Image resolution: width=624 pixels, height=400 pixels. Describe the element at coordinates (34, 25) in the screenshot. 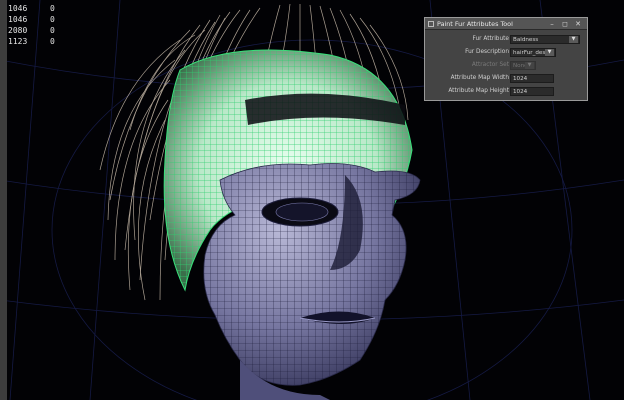

I see `heads-up-stats: 1046 0 1046 0 2080 0 1123 0` at that location.